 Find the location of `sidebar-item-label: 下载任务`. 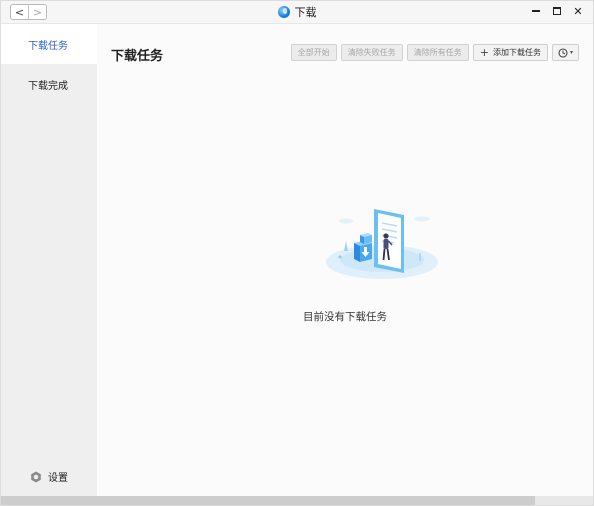

sidebar-item-label: 下载任务 is located at coordinates (48, 46).